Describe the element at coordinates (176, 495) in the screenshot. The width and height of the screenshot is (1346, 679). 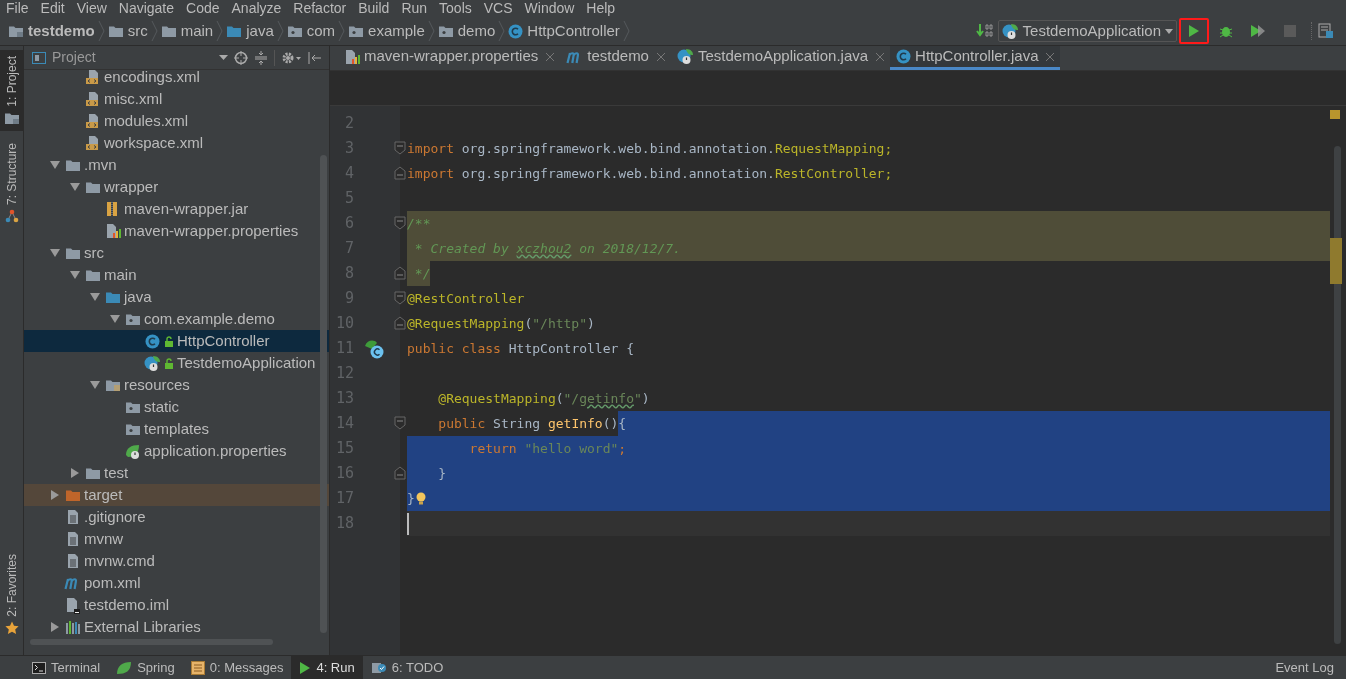
I see `tree-item: target` at that location.